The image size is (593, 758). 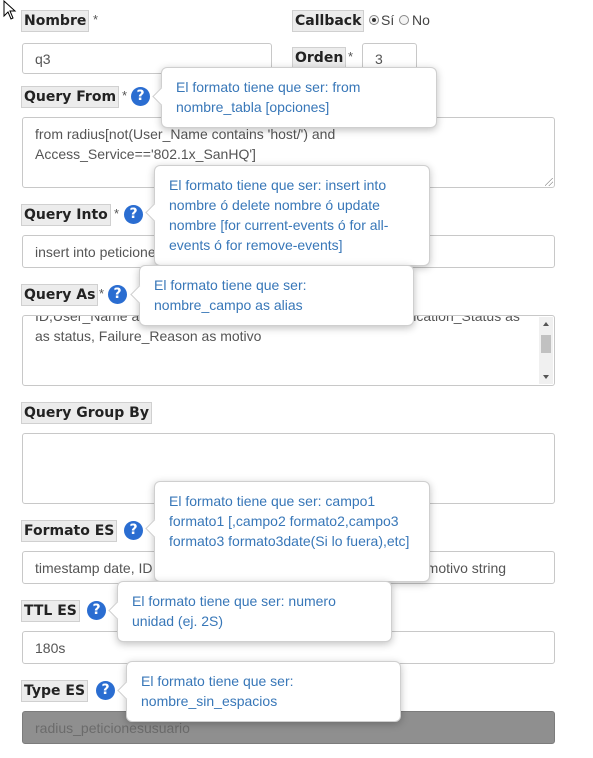 What do you see at coordinates (86, 413) in the screenshot?
I see `query-group-by-label: Query Group By` at bounding box center [86, 413].